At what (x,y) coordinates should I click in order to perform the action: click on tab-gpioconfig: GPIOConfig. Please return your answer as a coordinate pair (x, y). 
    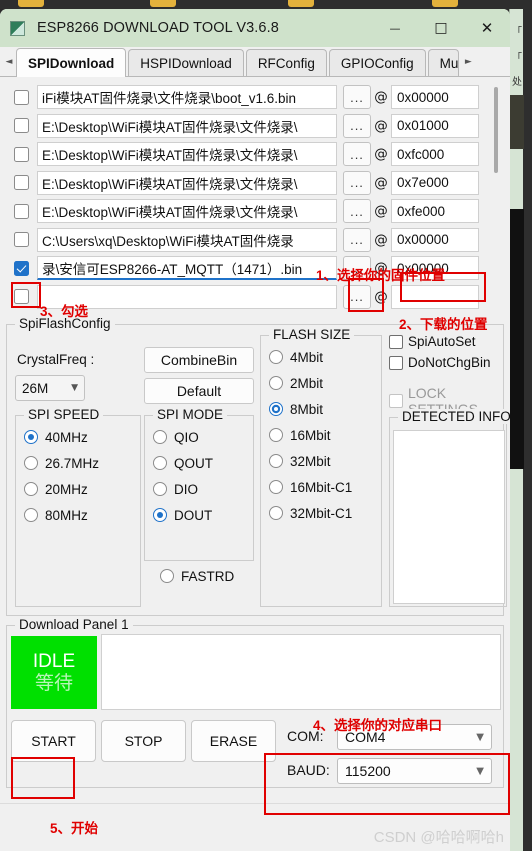
    Looking at the image, I should click on (377, 62).